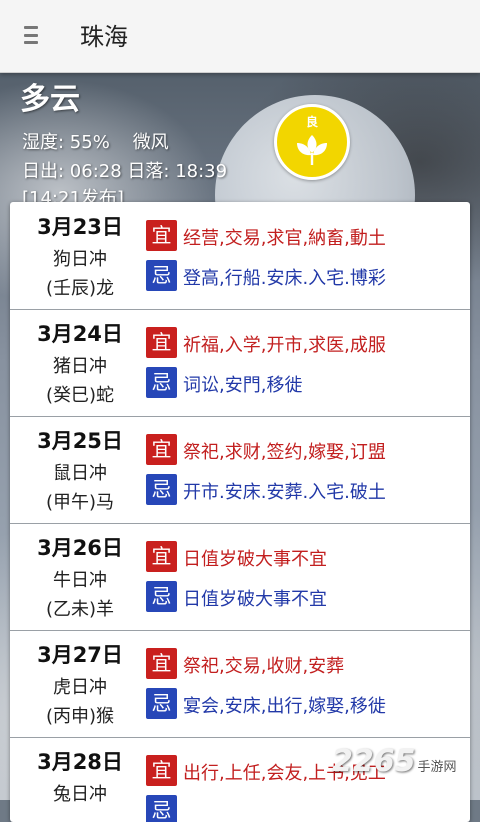 Image resolution: width=480 pixels, height=822 pixels. What do you see at coordinates (240, 577) in the screenshot?
I see `almanac-row: 3月26日牛日冲 (乙未)羊 宜日值岁破大事不宜忌日值岁破大事不宜` at bounding box center [240, 577].